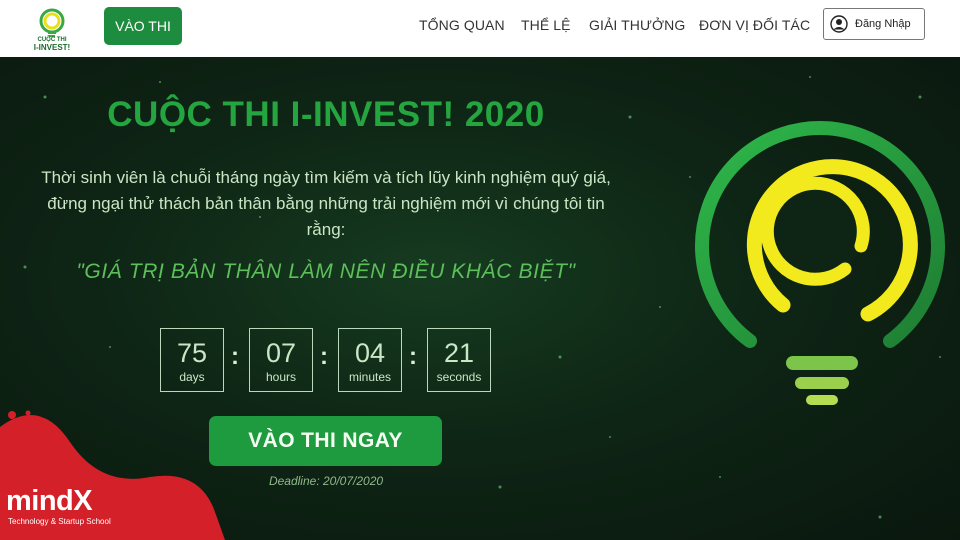 The height and width of the screenshot is (540, 960). I want to click on countdown-minutes-value: 04, so click(370, 353).